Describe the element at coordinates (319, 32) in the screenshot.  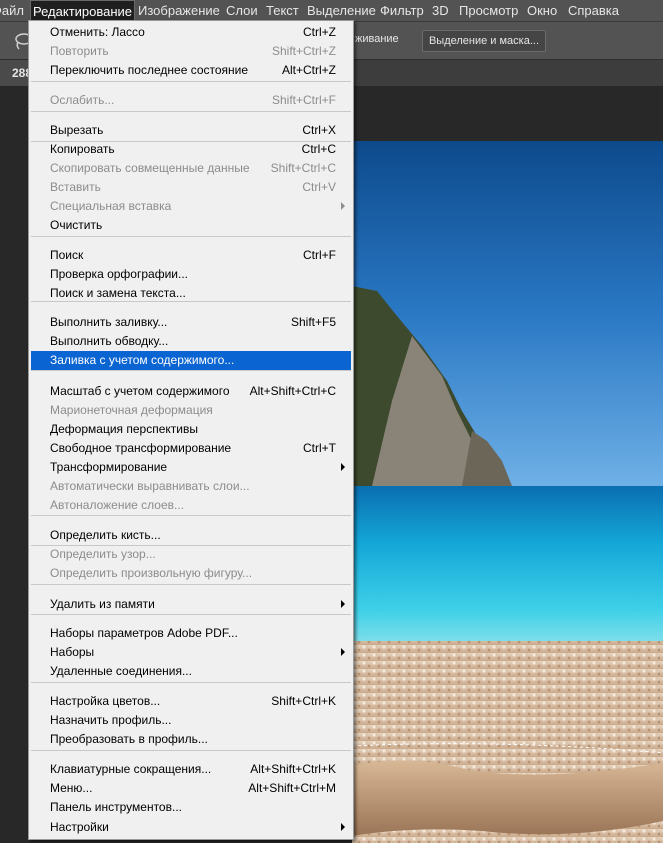
I see `menu-item-shortcut: Ctrl+Z` at that location.